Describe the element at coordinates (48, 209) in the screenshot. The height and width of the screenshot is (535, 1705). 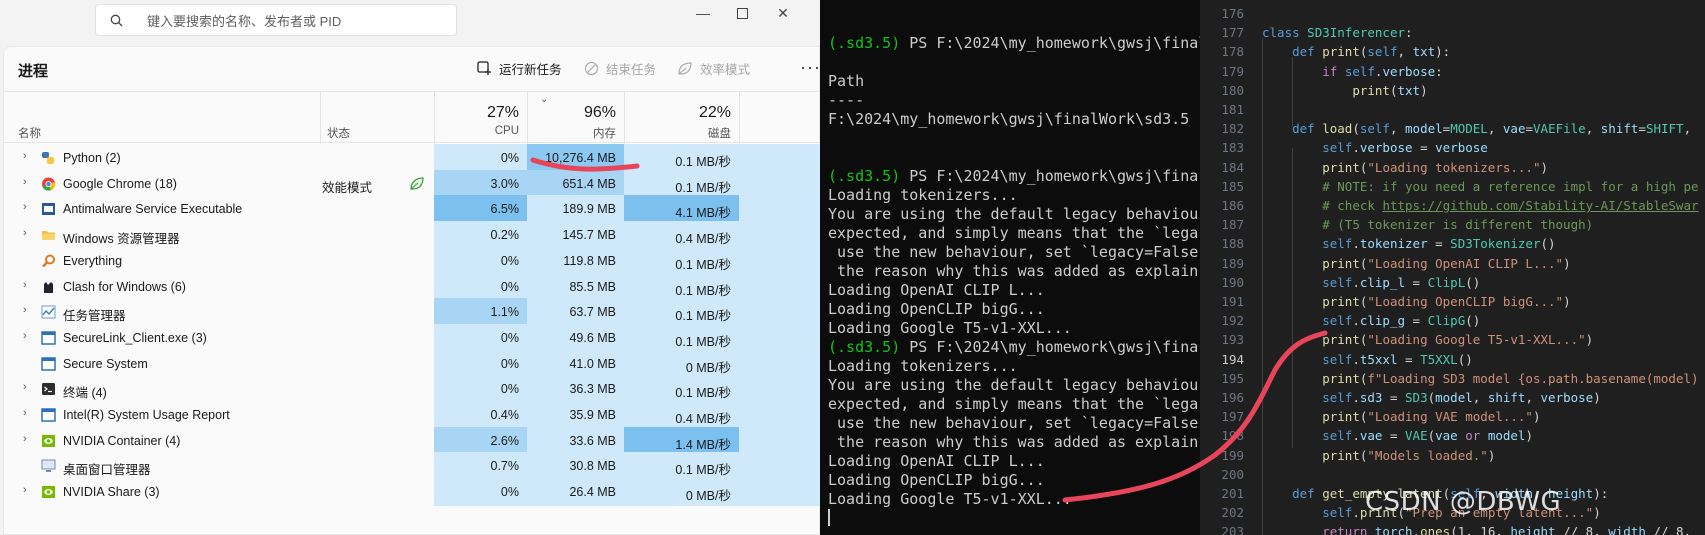
I see `shield-icon` at that location.